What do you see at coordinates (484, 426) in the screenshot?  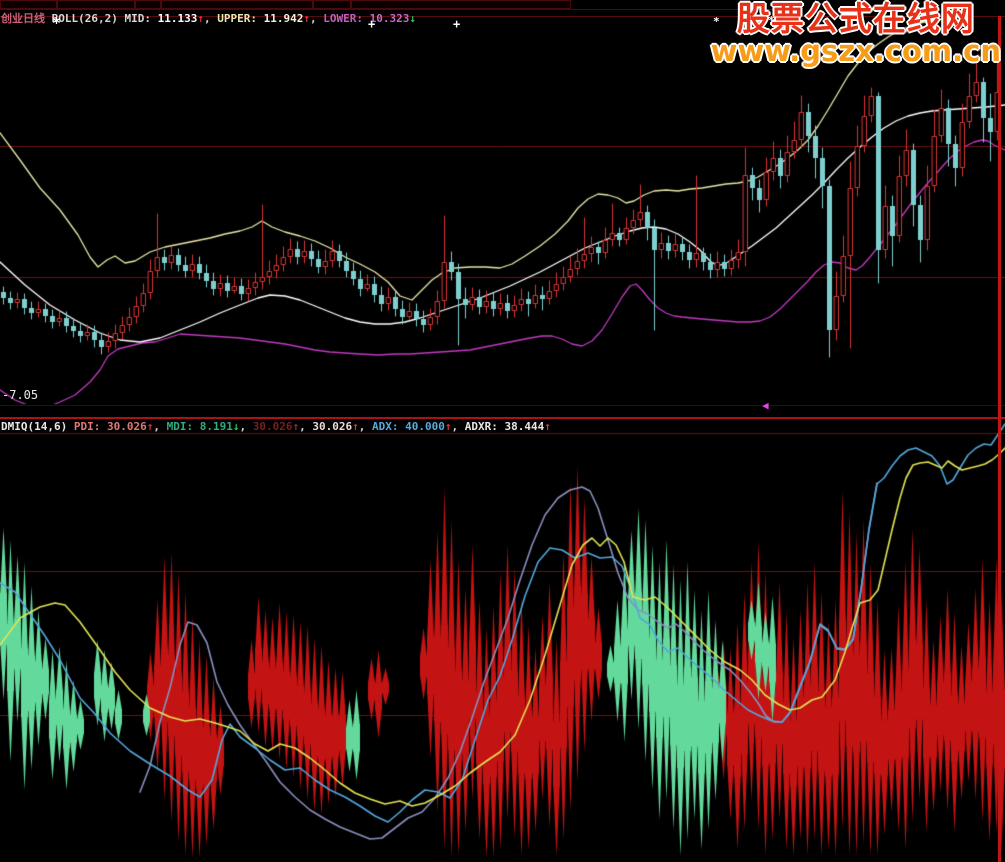 I see `indicator-label: ADXR:` at bounding box center [484, 426].